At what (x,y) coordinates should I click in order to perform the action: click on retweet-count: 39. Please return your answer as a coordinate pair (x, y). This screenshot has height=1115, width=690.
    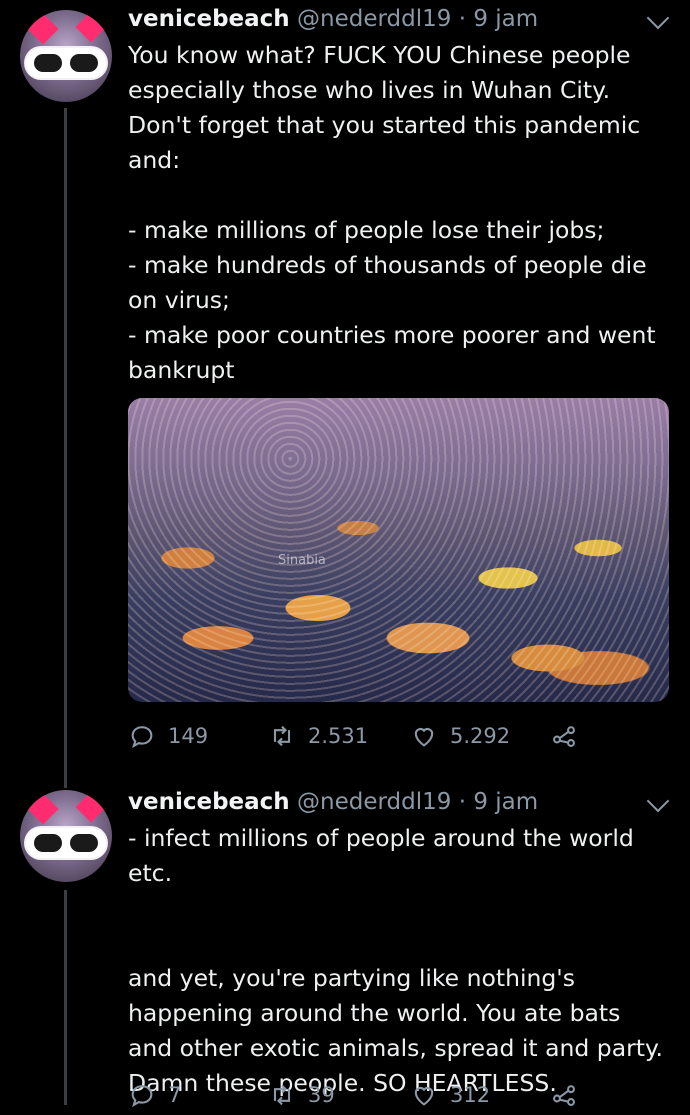
    Looking at the image, I should click on (321, 1095).